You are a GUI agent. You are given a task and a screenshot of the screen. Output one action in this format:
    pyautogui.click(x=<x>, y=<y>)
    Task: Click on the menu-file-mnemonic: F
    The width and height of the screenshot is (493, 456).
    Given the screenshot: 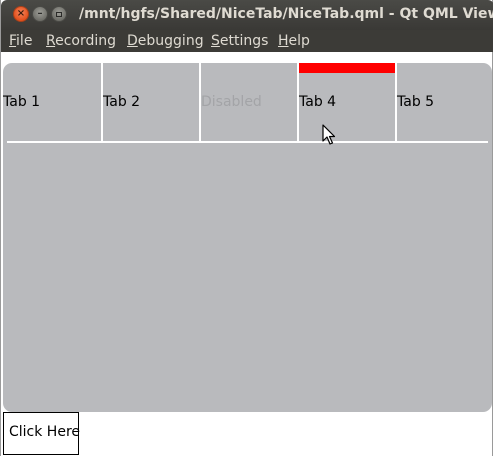 What is the action you would take?
    pyautogui.click(x=13, y=41)
    